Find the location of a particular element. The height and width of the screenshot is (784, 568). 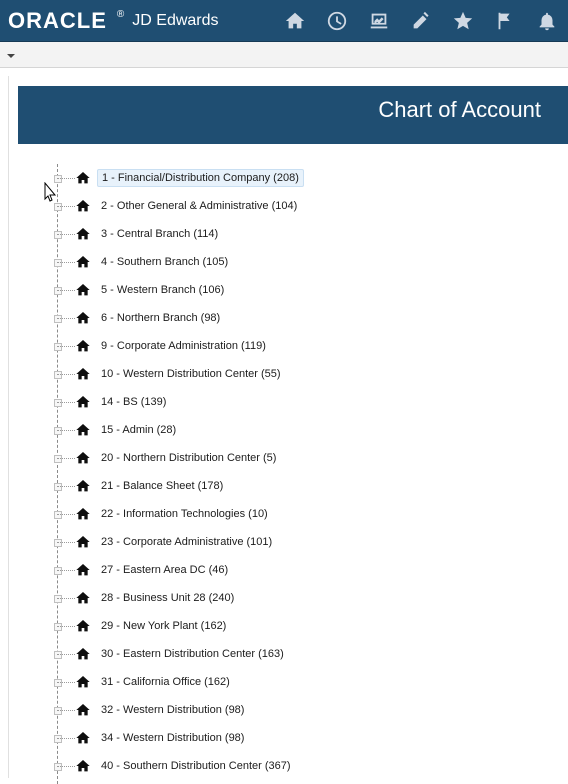

tree-node-label: 29 - New York Plant (162) is located at coordinates (164, 626).